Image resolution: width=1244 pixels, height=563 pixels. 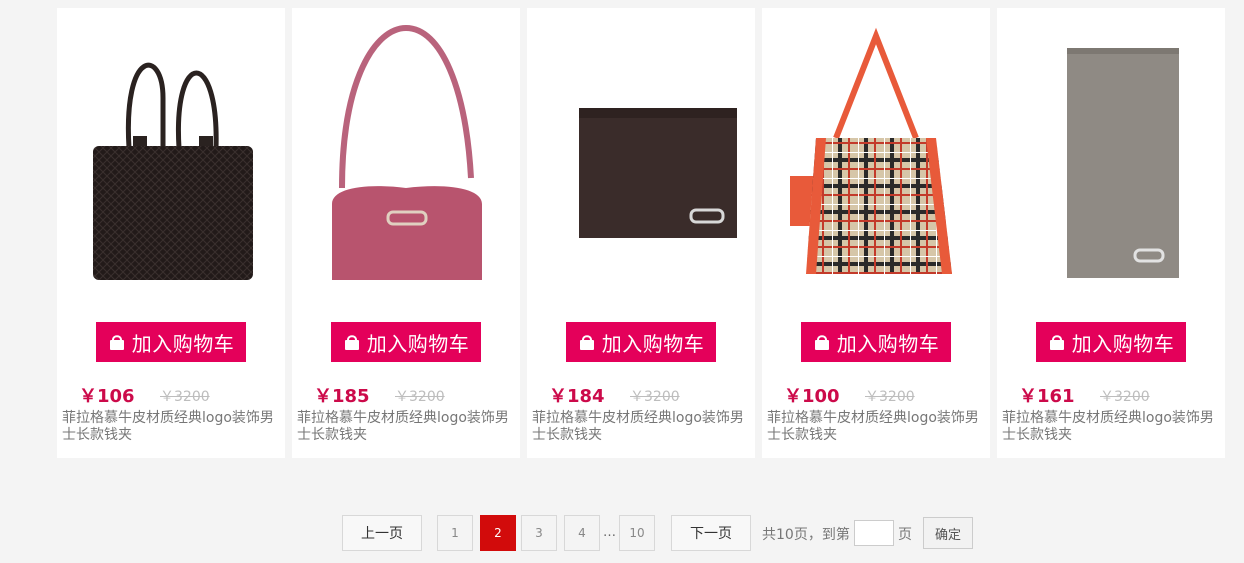 I want to click on page-number-2-current: 2, so click(x=498, y=533).